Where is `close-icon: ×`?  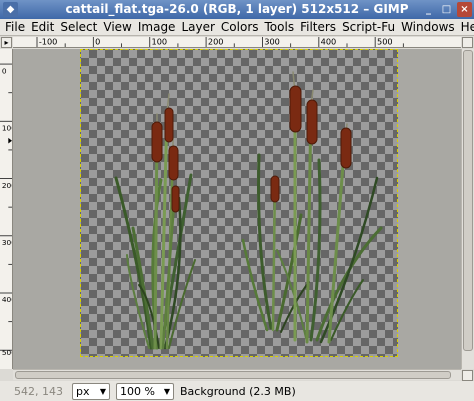 close-icon: × is located at coordinates (464, 9).